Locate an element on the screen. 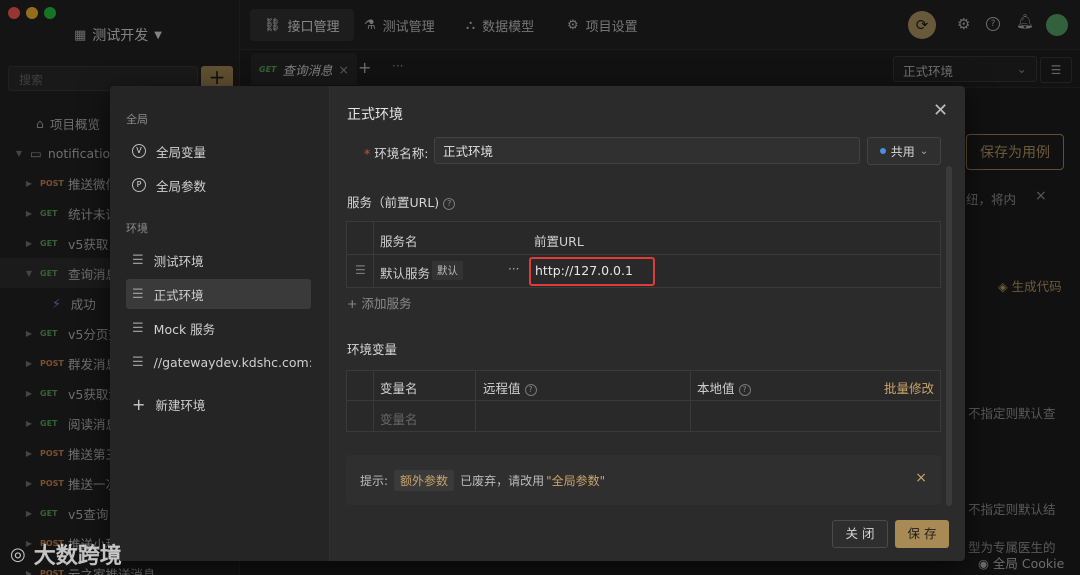 Image resolution: width=1080 pixels, height=575 pixels. new-environment-label: 新建环境 is located at coordinates (180, 405).